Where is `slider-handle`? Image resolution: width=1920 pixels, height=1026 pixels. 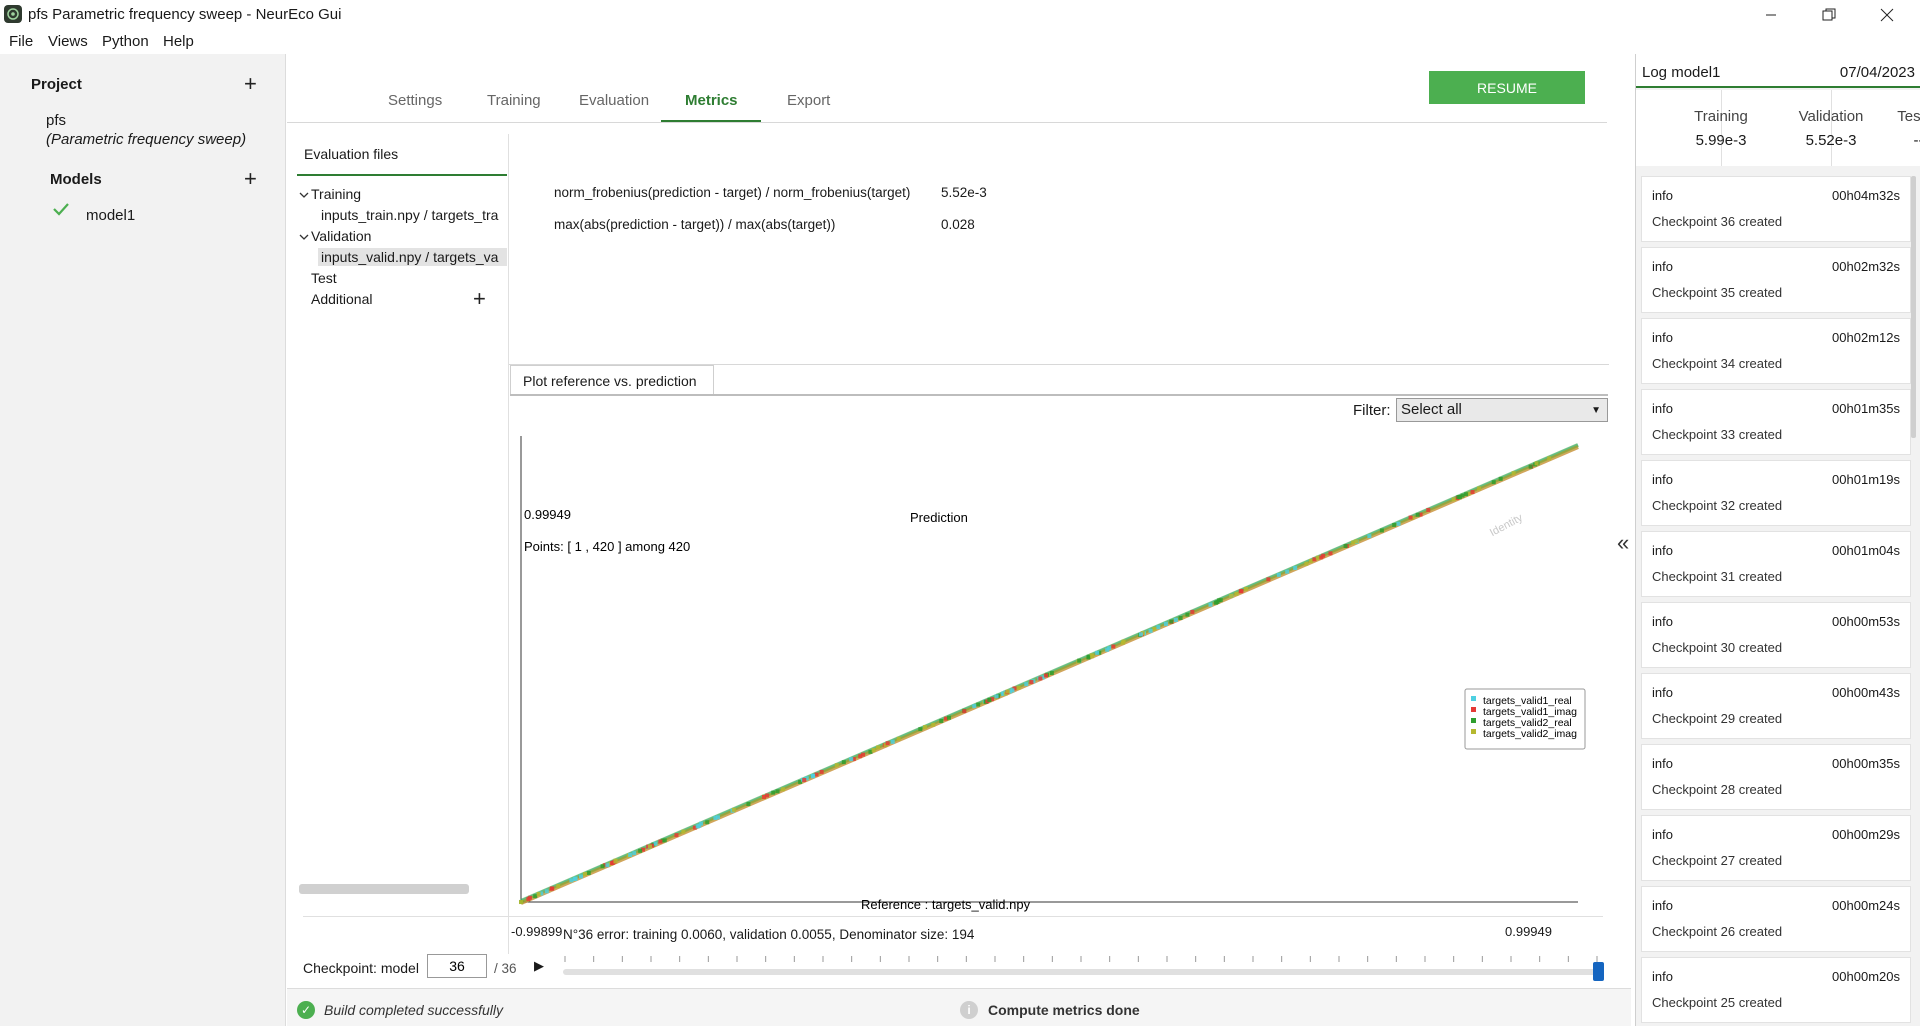
slider-handle is located at coordinates (1598, 971).